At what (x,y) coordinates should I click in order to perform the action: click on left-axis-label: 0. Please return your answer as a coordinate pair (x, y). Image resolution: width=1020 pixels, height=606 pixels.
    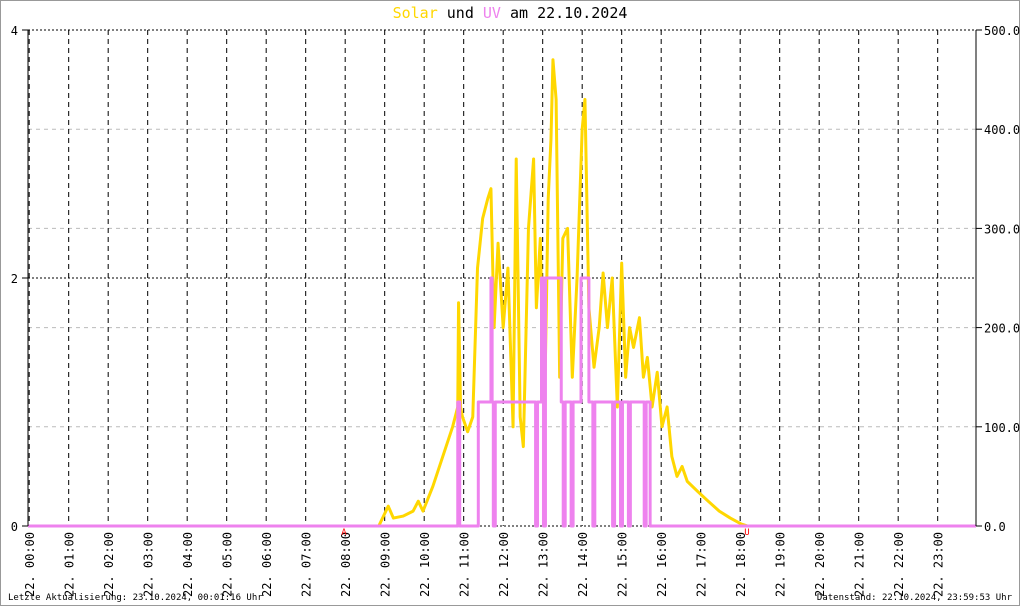
    Looking at the image, I should click on (14, 527).